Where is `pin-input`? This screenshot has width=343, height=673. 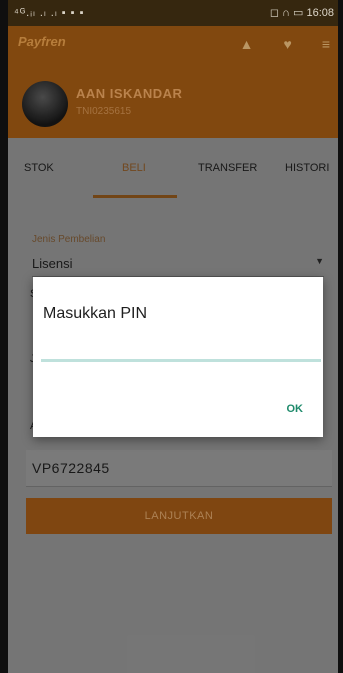 pin-input is located at coordinates (181, 360).